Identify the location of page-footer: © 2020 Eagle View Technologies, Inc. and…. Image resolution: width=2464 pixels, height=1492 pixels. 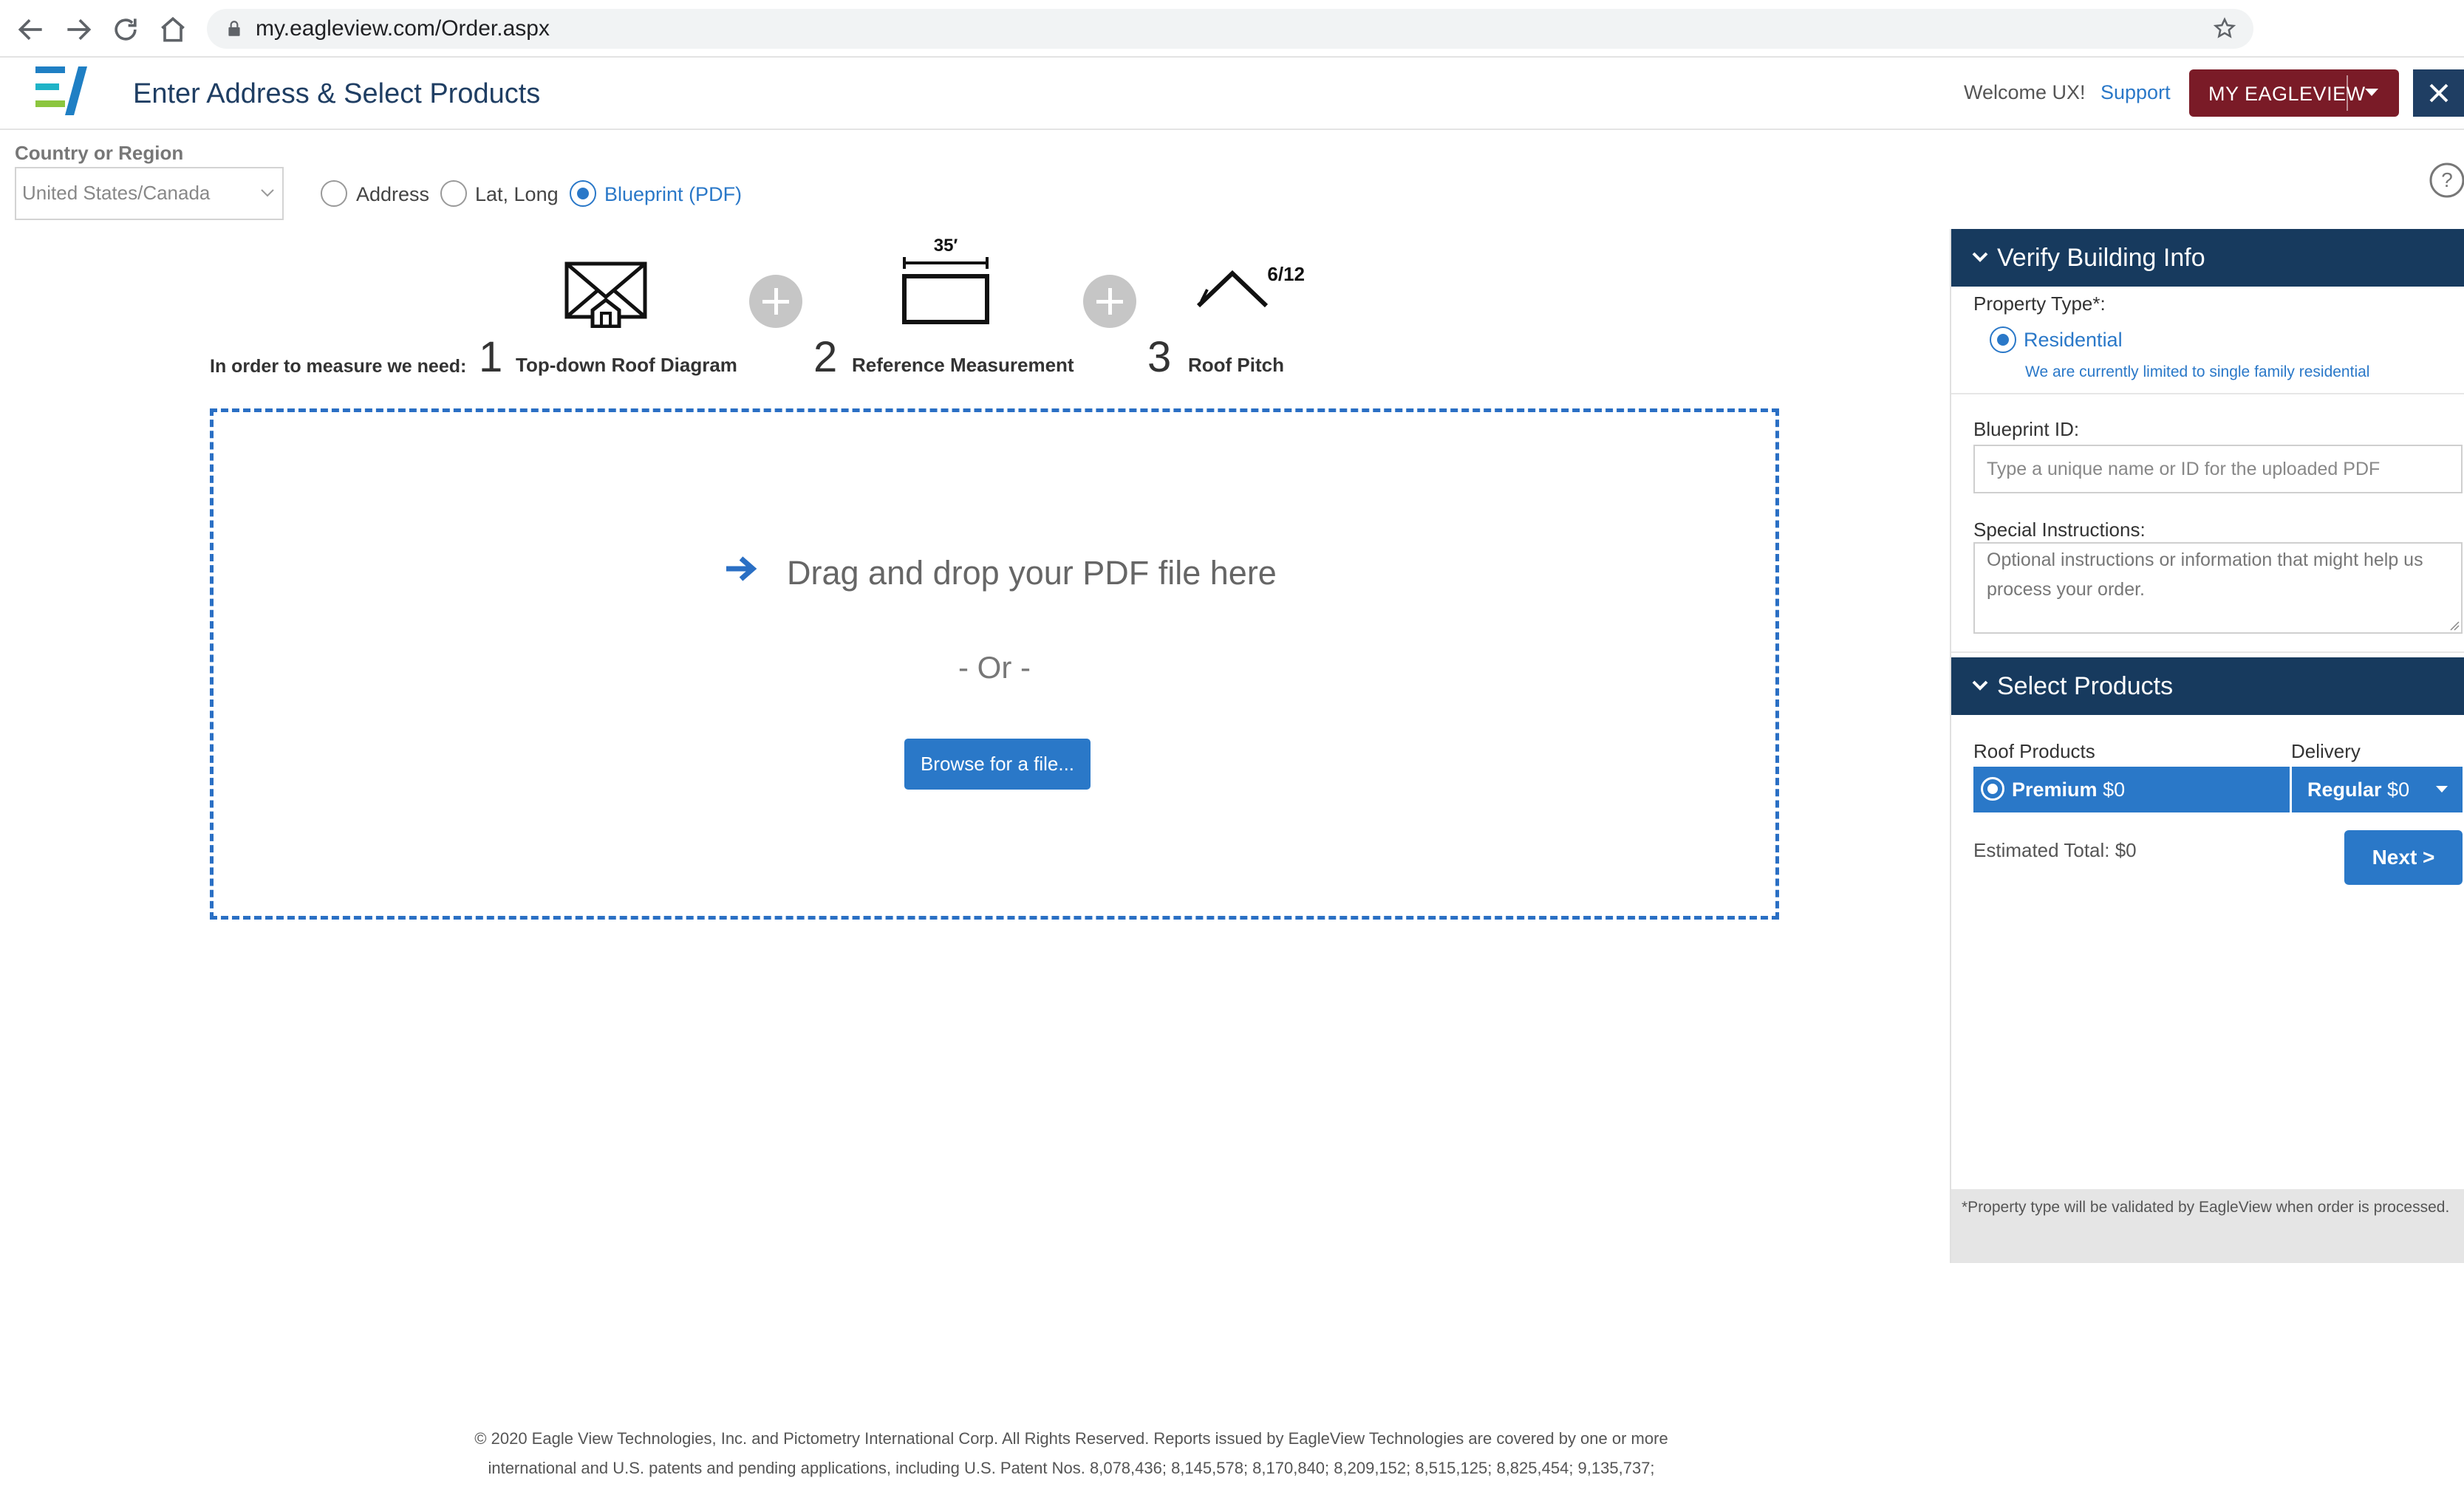
(1071, 1453).